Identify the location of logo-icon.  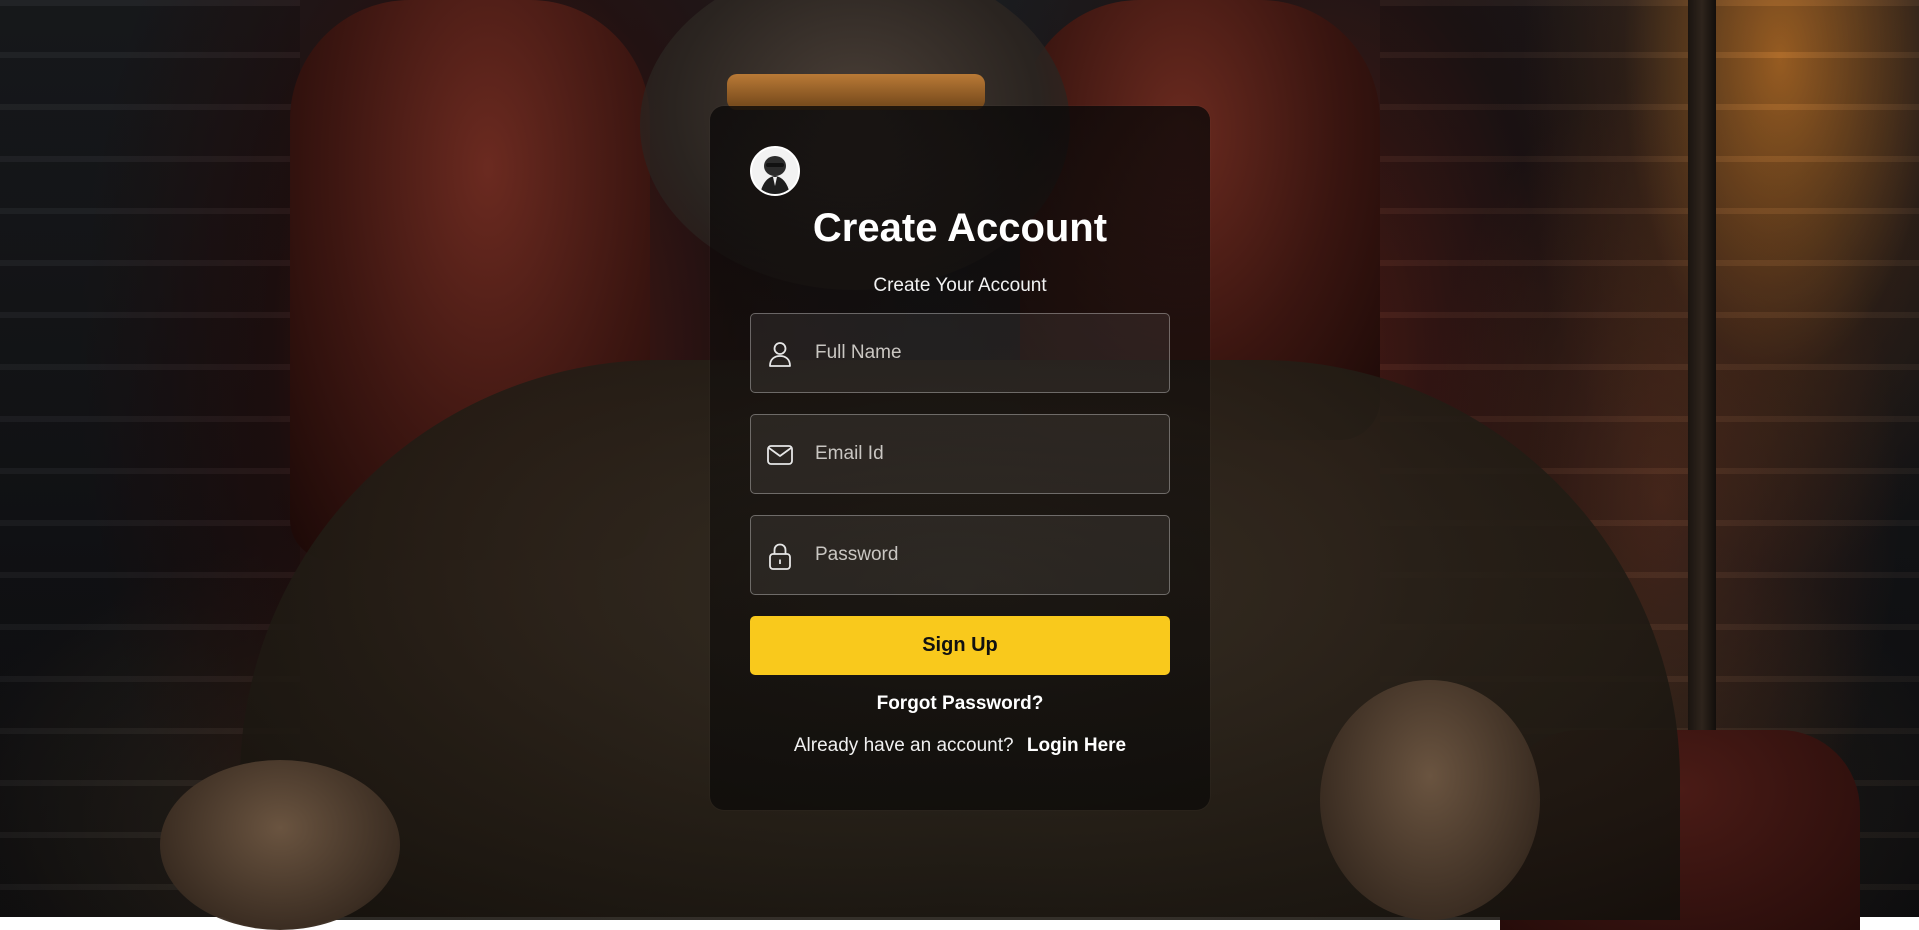
(775, 171).